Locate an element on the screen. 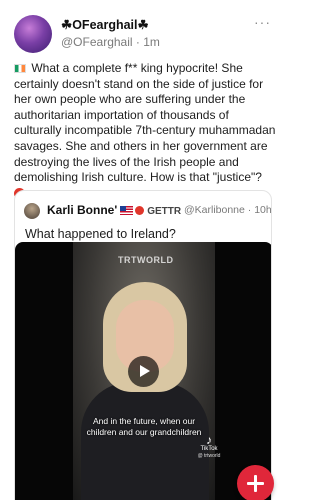 The width and height of the screenshot is (320, 500). video-watermark: TRTWORLD is located at coordinates (146, 260).